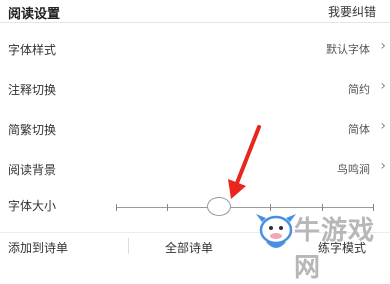 The height and width of the screenshot is (284, 390). Describe the element at coordinates (276, 231) in the screenshot. I see `mascot-logo-icon` at that location.